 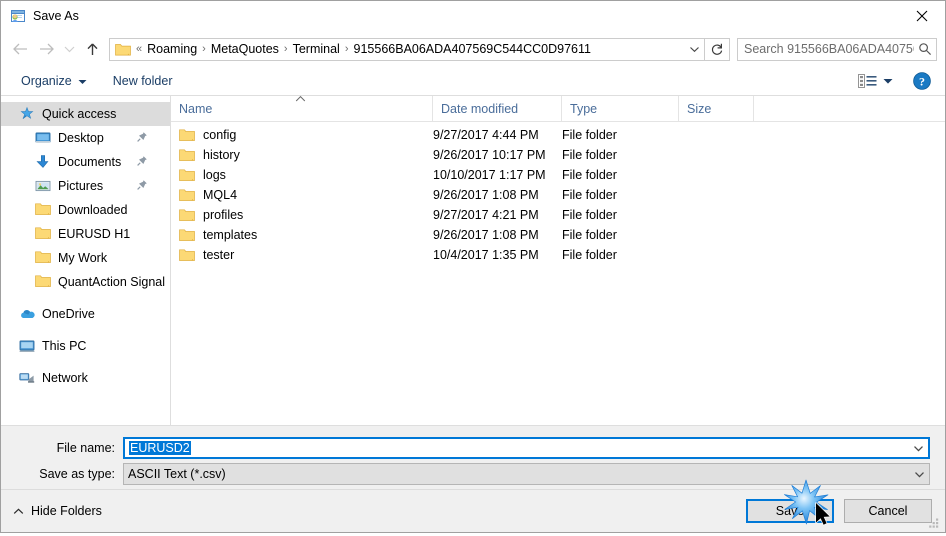 I want to click on search-icon, so click(x=925, y=49).